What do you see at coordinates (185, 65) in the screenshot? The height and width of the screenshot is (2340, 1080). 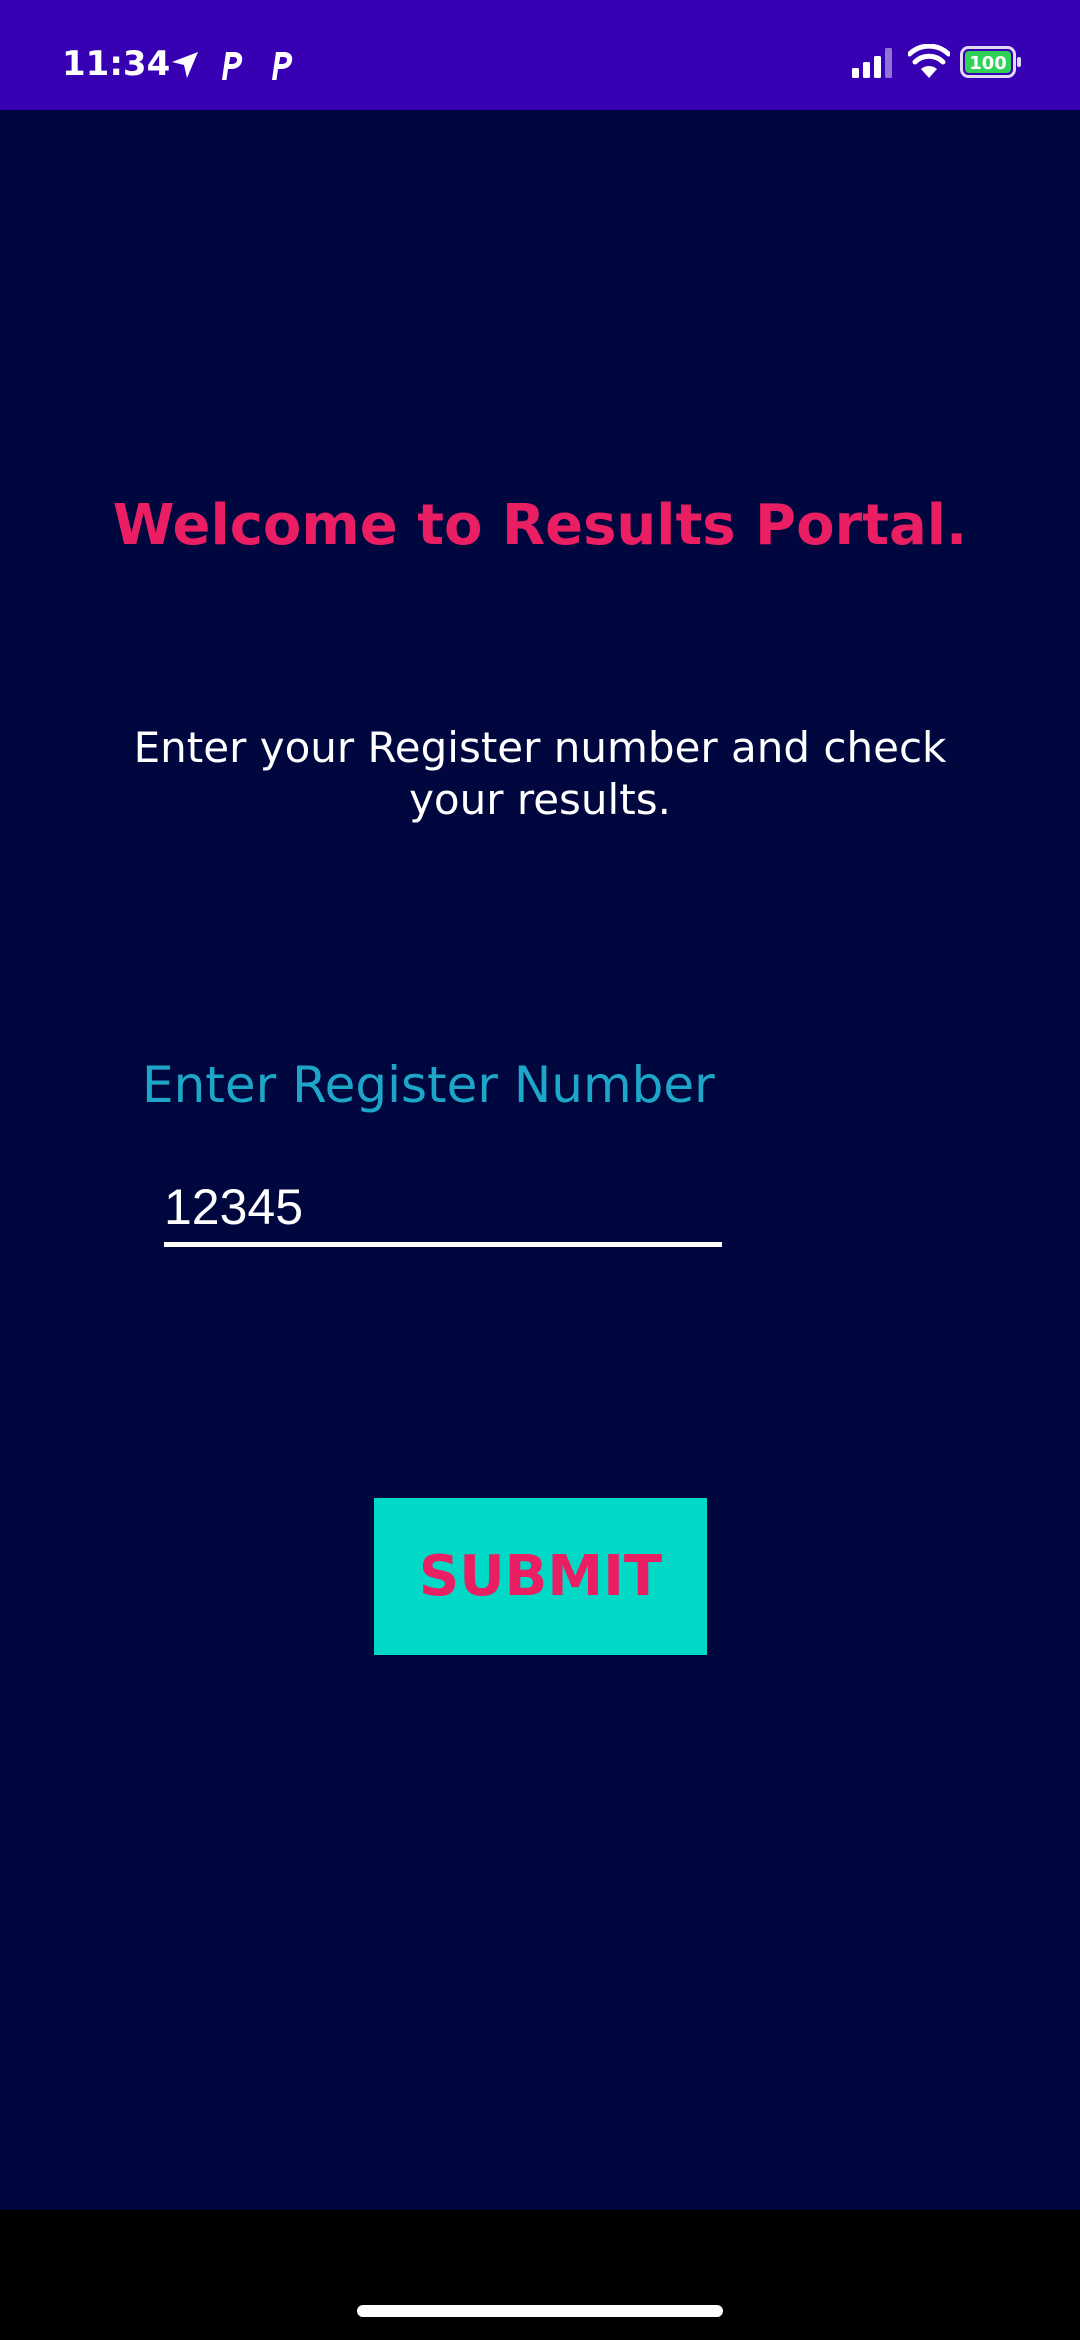 I see `location-arrow-icon` at bounding box center [185, 65].